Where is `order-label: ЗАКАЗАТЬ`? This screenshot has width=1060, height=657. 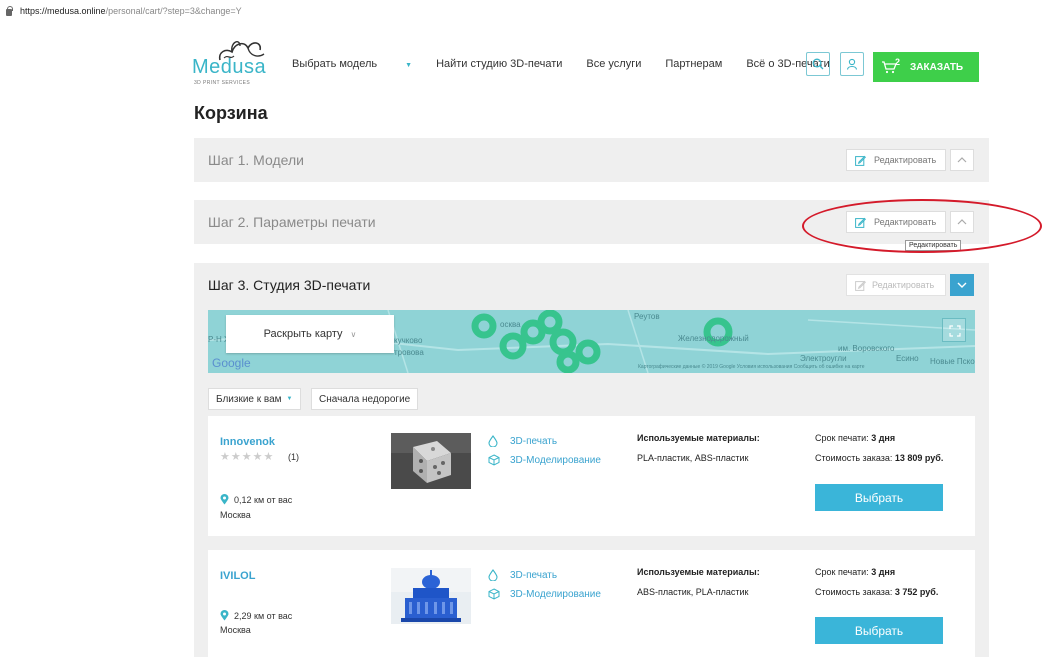 order-label: ЗАКАЗАТЬ is located at coordinates (937, 67).